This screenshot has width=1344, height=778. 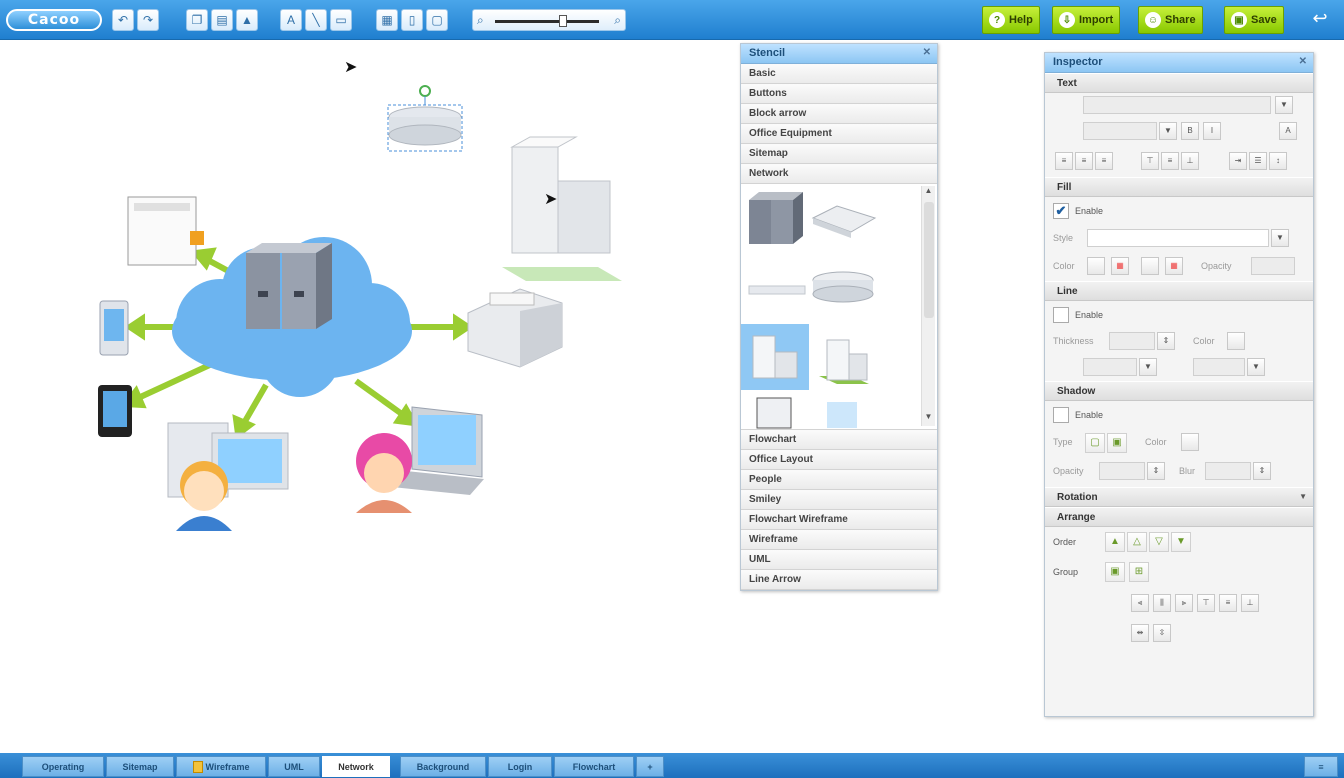 What do you see at coordinates (1162, 633) in the screenshot?
I see `distribute-vertical-icon: ⇳` at bounding box center [1162, 633].